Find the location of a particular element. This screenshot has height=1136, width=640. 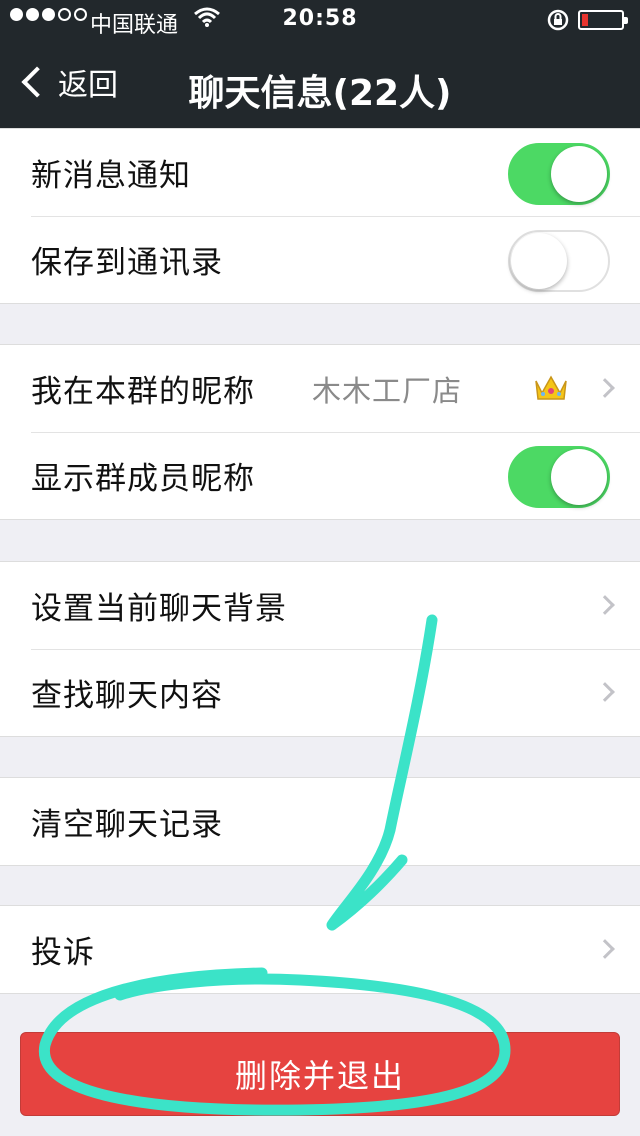

rotation-lock-icon is located at coordinates (558, 20).